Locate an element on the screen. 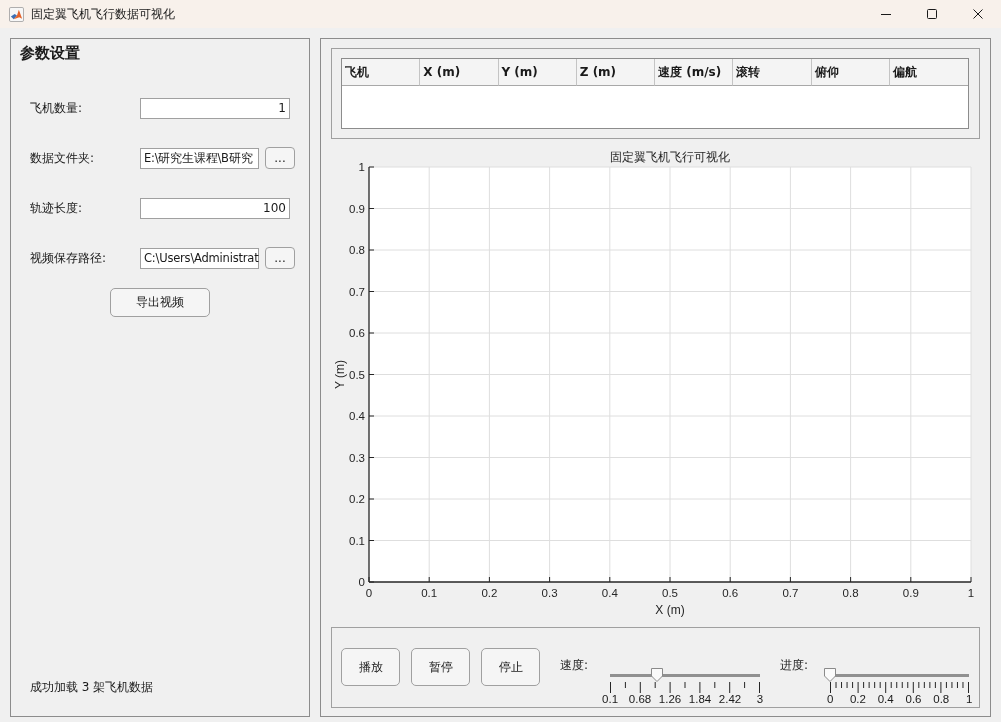 This screenshot has height=722, width=1001. slider-label: 速度: is located at coordinates (574, 665).